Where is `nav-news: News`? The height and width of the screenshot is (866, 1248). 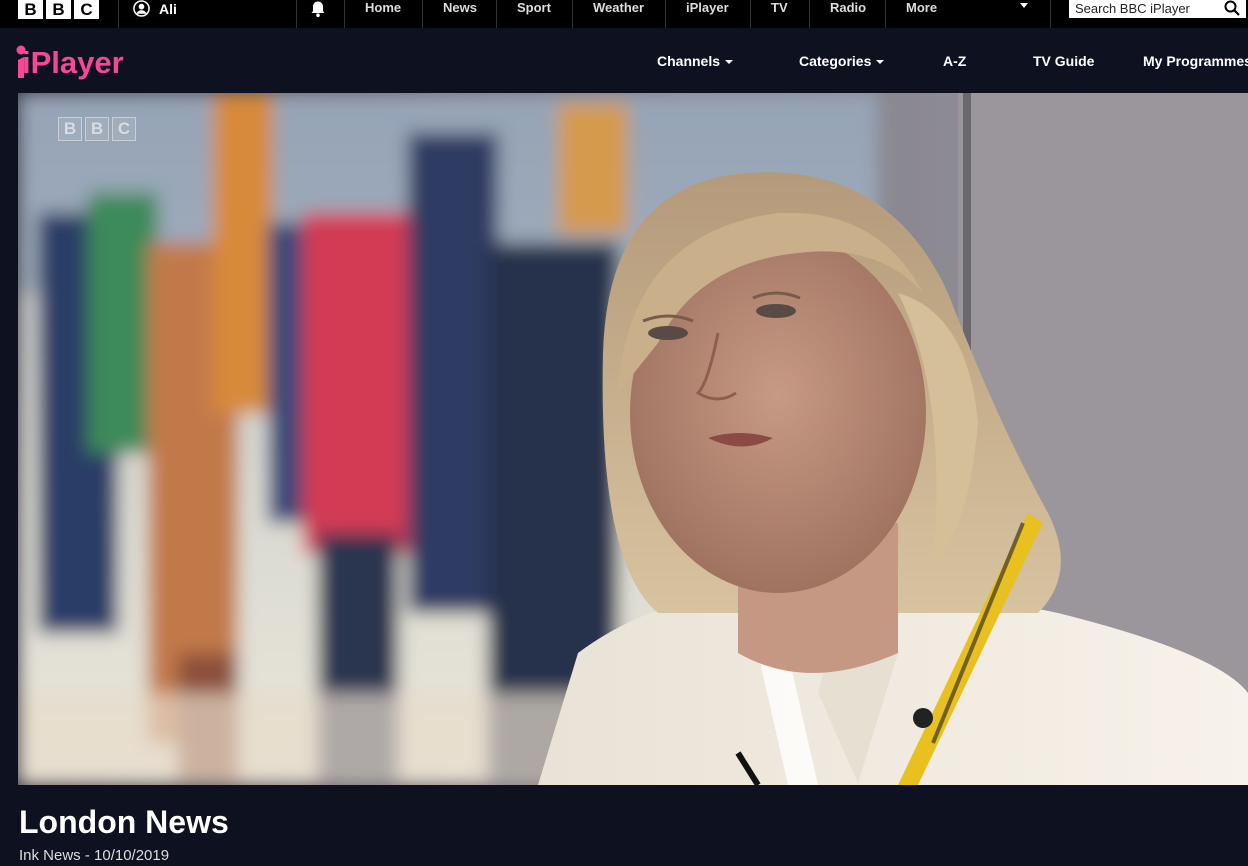
nav-news: News is located at coordinates (460, 8).